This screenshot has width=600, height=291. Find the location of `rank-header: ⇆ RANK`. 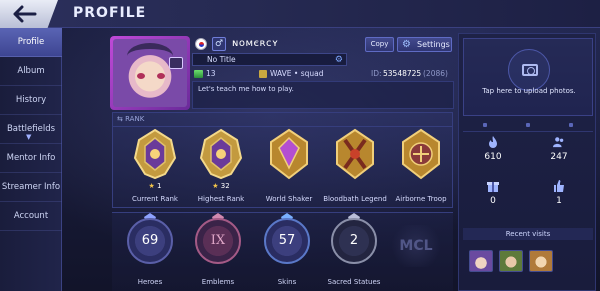

rank-header: ⇆ RANK is located at coordinates (131, 119).